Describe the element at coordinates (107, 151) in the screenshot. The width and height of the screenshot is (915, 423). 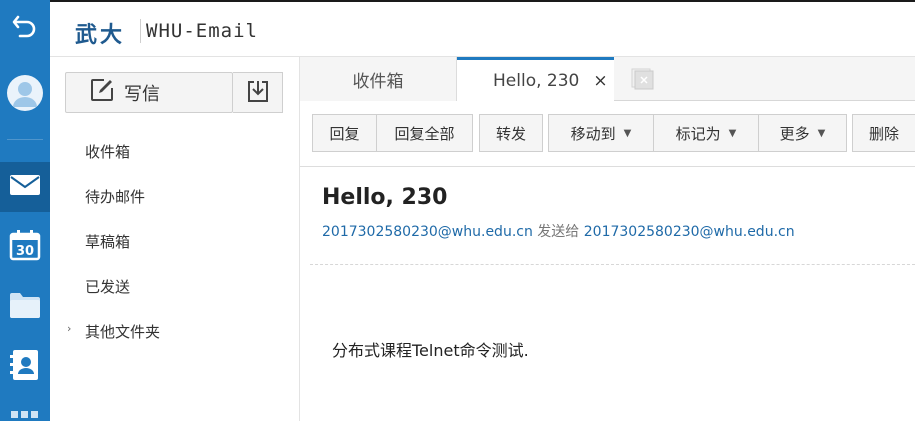
I see `folder-item-inbox: 收件箱` at that location.